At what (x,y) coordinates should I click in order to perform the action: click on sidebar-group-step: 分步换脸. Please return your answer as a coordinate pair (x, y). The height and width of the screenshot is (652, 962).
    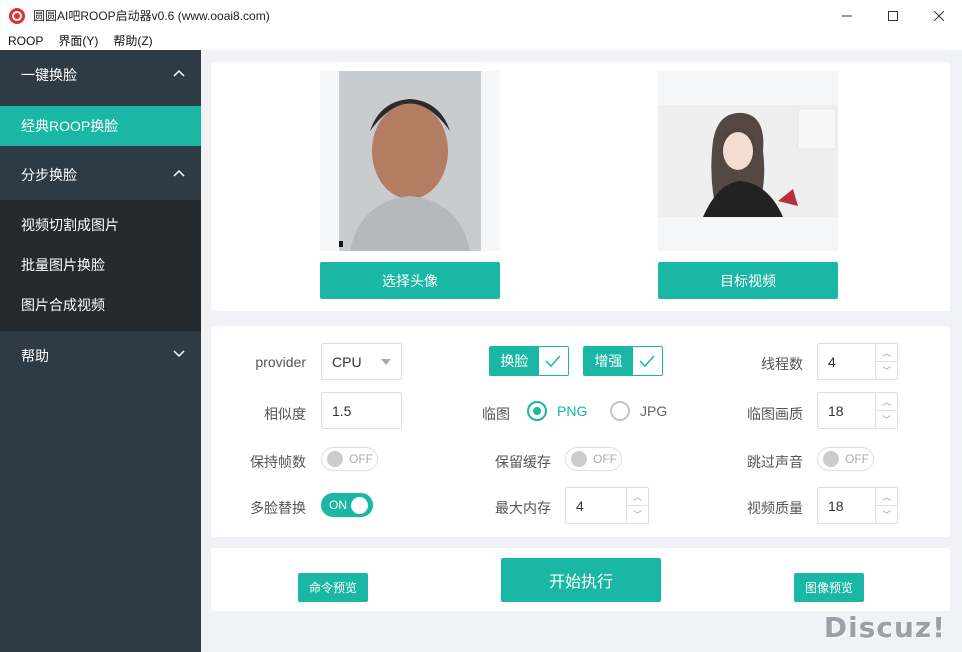
    Looking at the image, I should click on (100, 175).